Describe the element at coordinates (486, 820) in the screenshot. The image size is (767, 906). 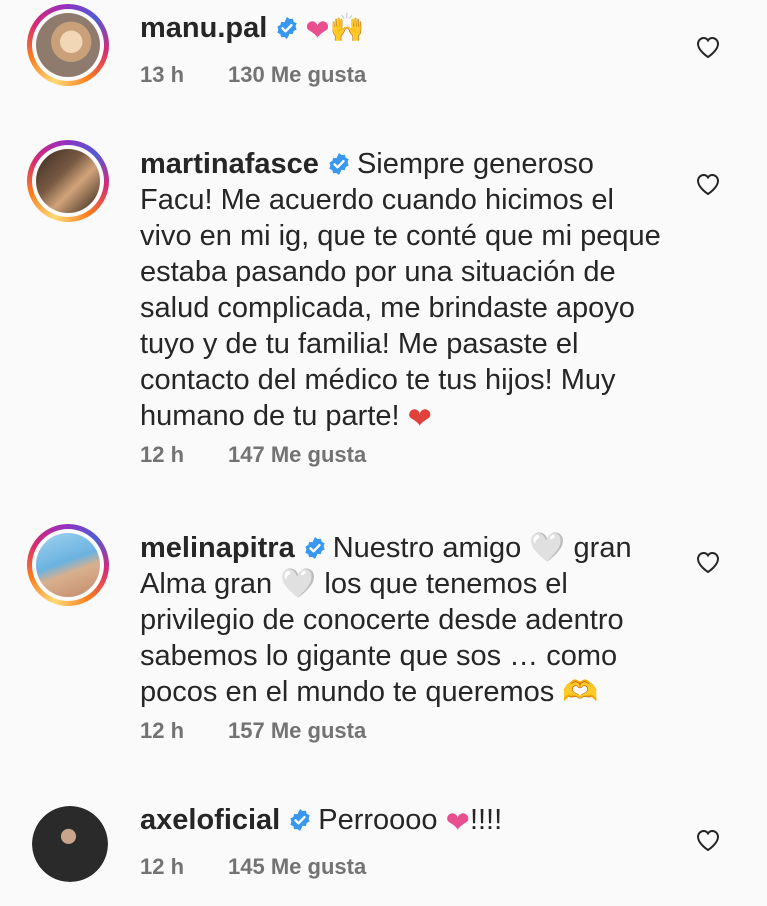
I see `comment-text-part: !!!!` at that location.